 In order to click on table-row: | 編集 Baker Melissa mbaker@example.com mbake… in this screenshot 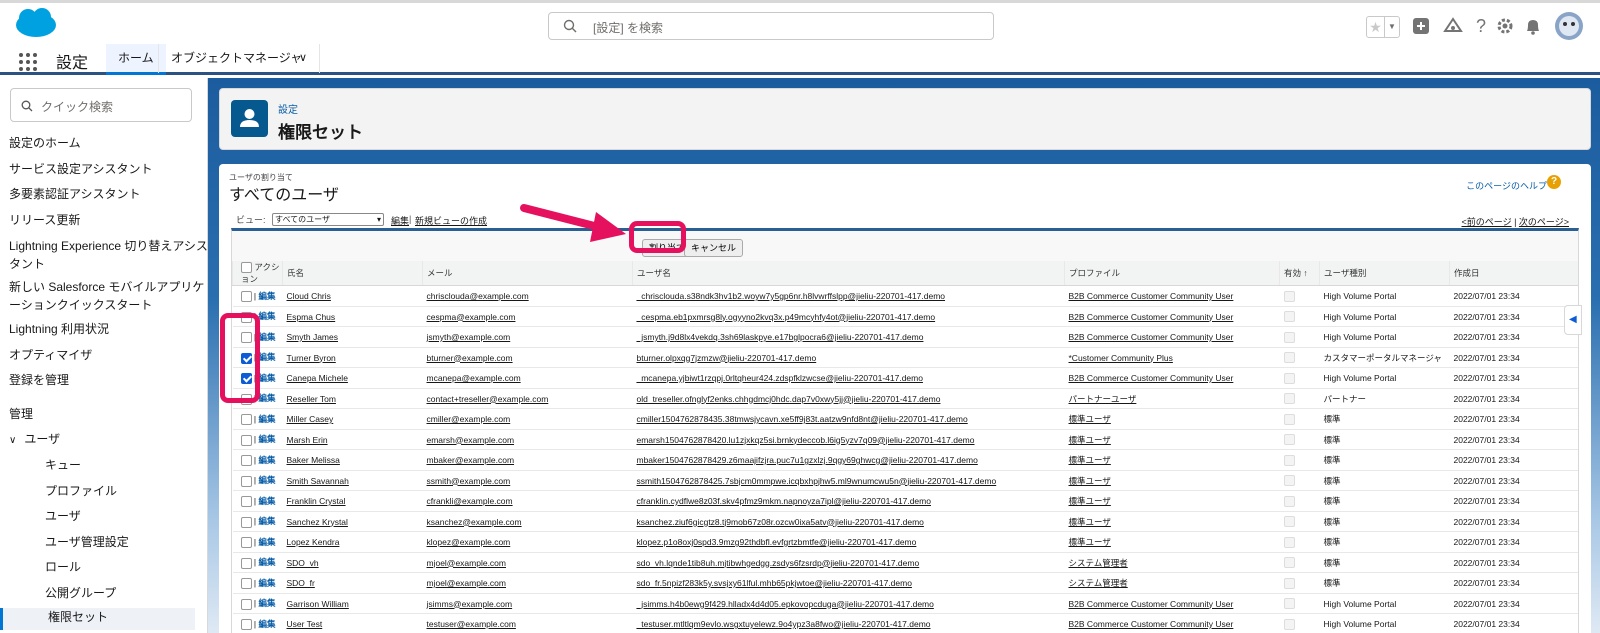, I will do `click(905, 460)`.